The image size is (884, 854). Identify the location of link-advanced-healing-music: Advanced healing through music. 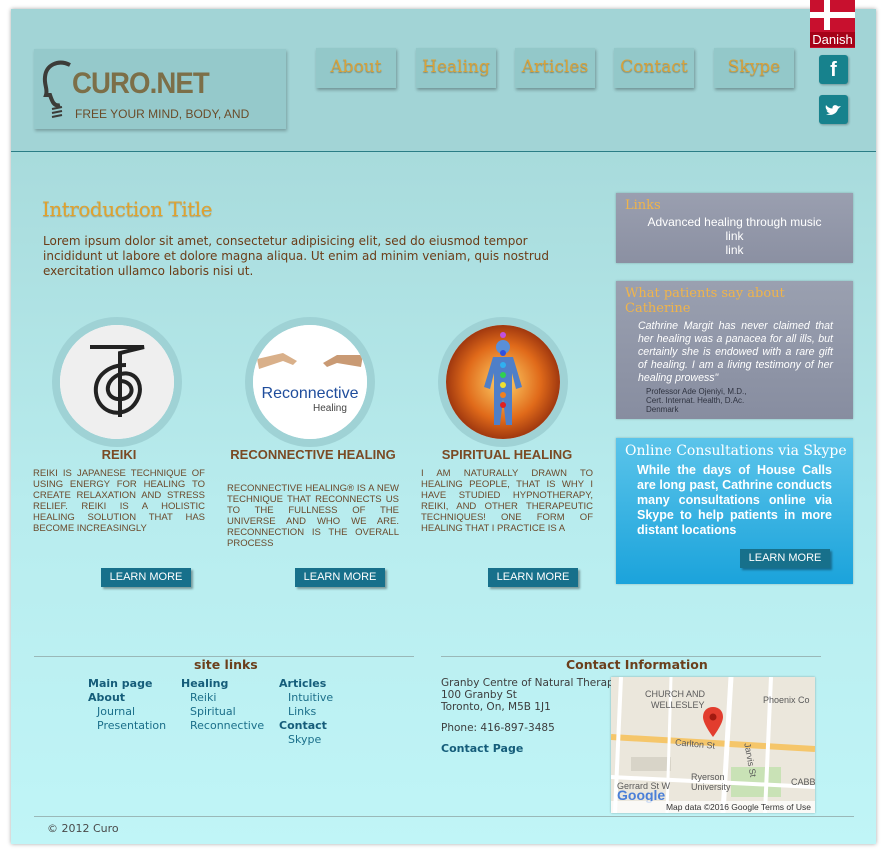
(734, 222).